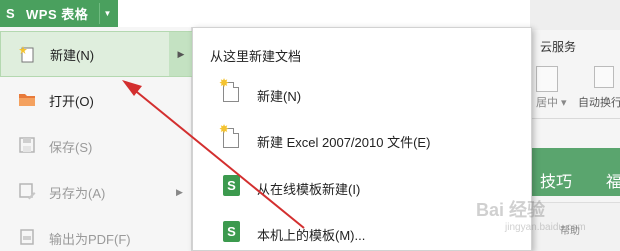  What do you see at coordinates (363, 95) in the screenshot?
I see `submenu-item-new: ✸ 新建(N)` at bounding box center [363, 95].